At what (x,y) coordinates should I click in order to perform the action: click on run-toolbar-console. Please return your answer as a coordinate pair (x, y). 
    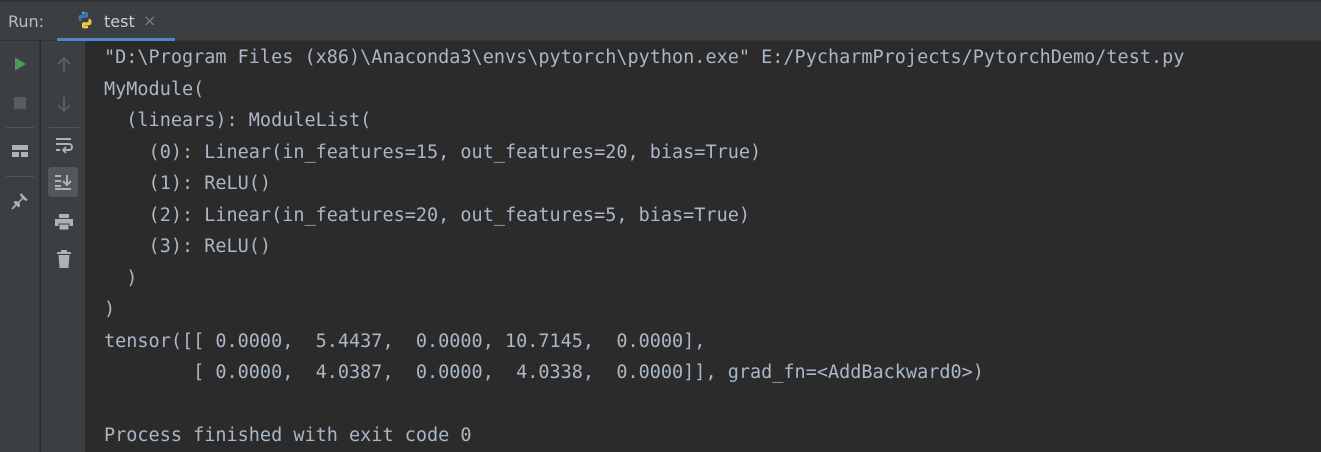
    Looking at the image, I should click on (63, 246).